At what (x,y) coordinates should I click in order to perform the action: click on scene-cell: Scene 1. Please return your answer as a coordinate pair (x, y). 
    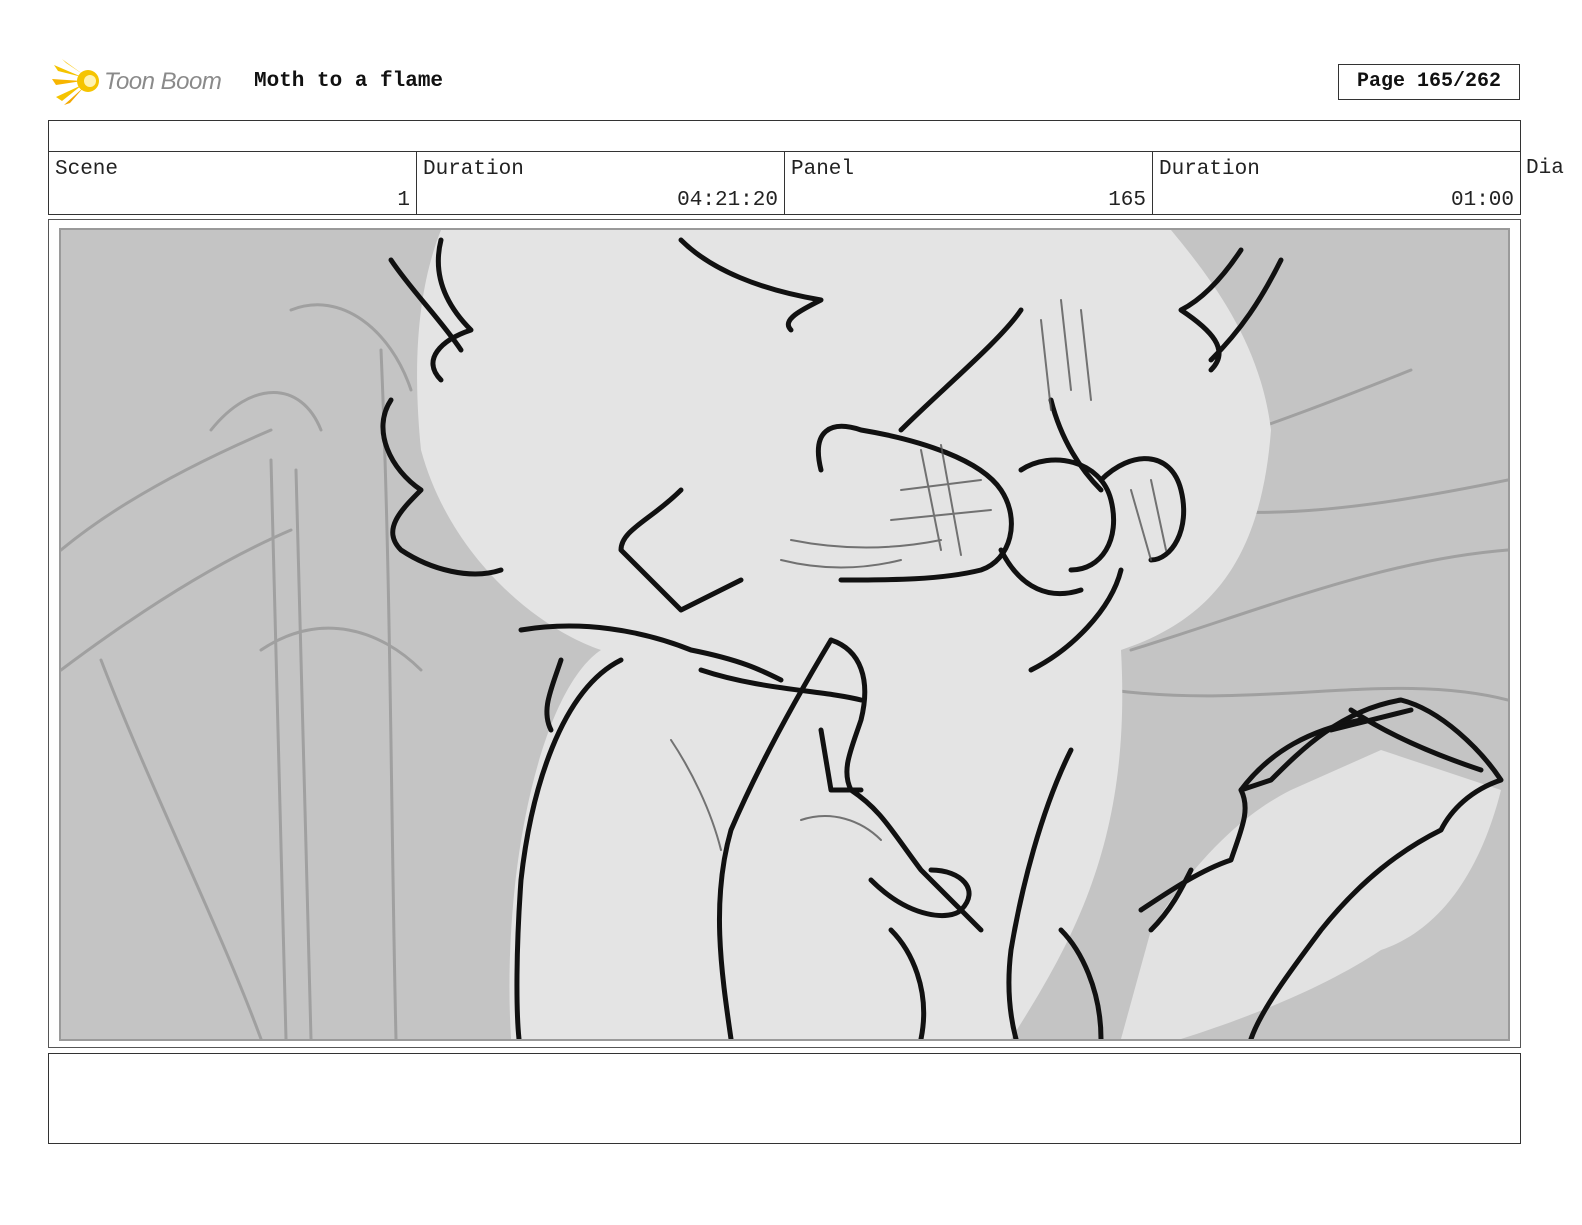
    Looking at the image, I should click on (232, 183).